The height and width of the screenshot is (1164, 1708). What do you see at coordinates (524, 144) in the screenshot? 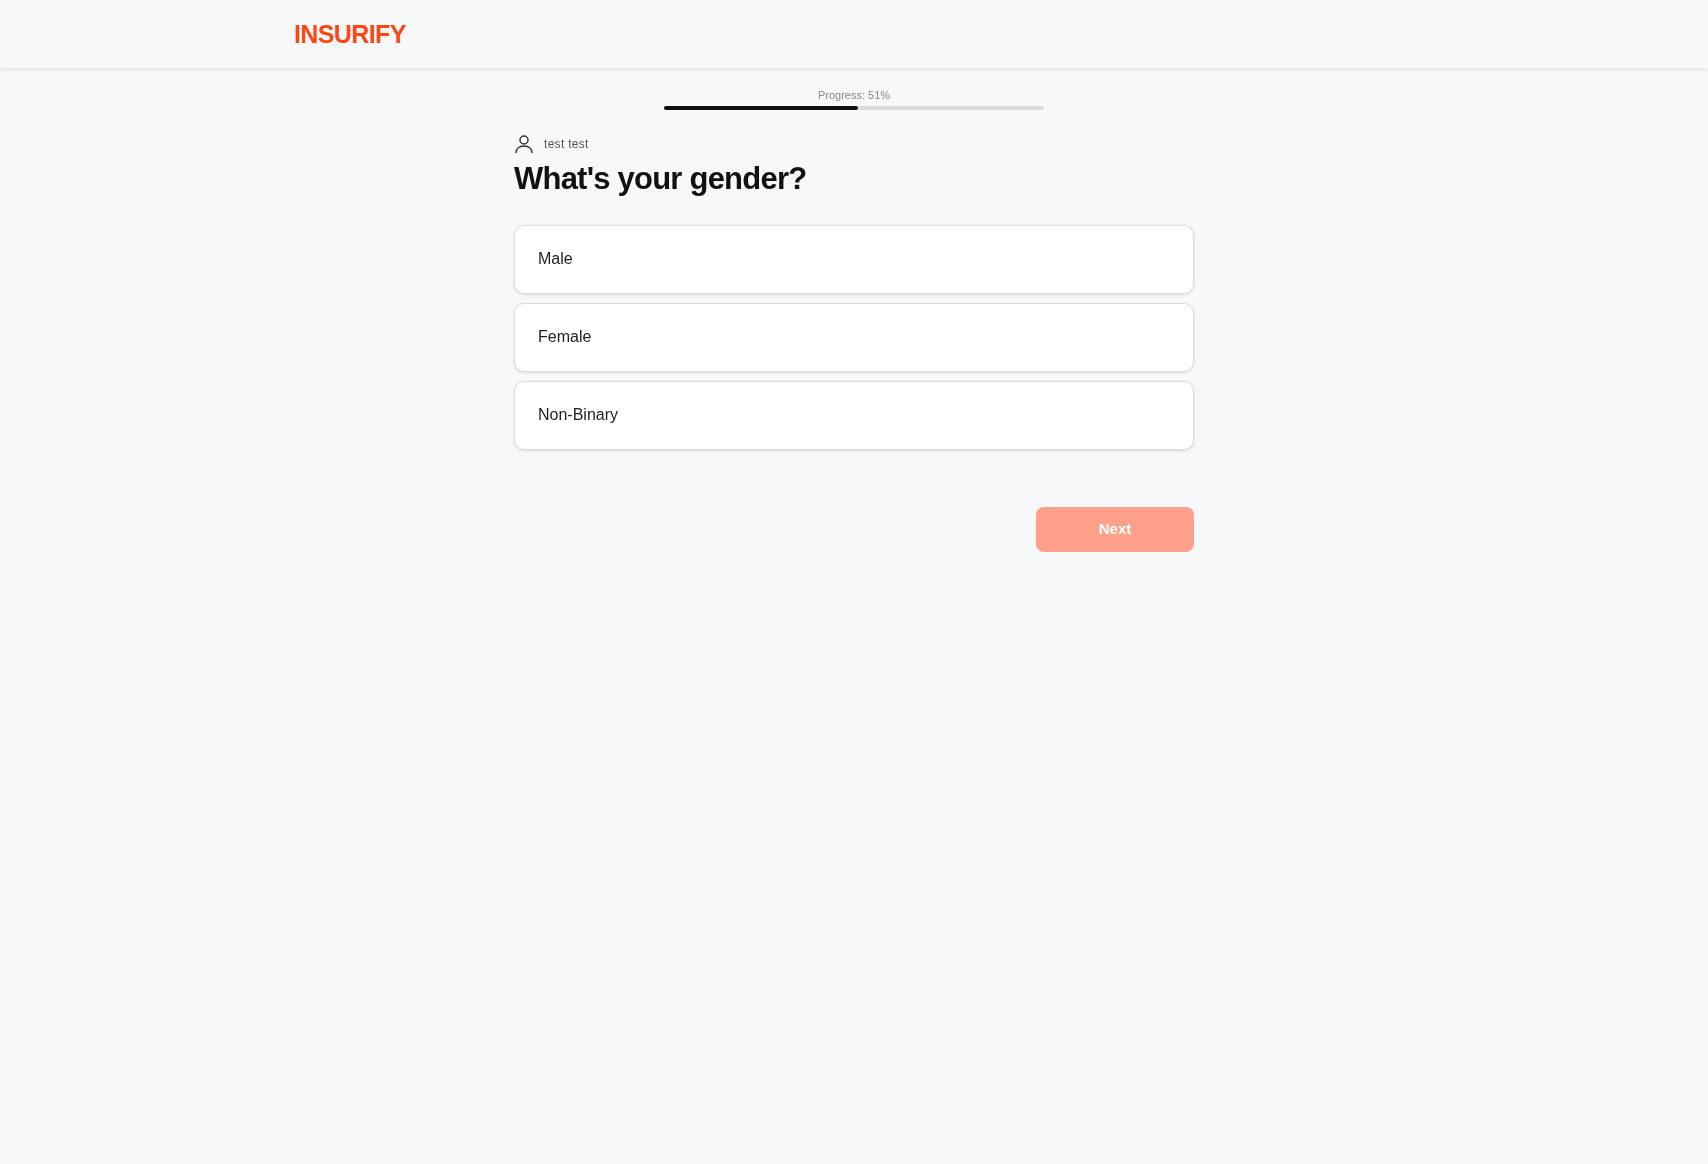
I see `user-icon` at bounding box center [524, 144].